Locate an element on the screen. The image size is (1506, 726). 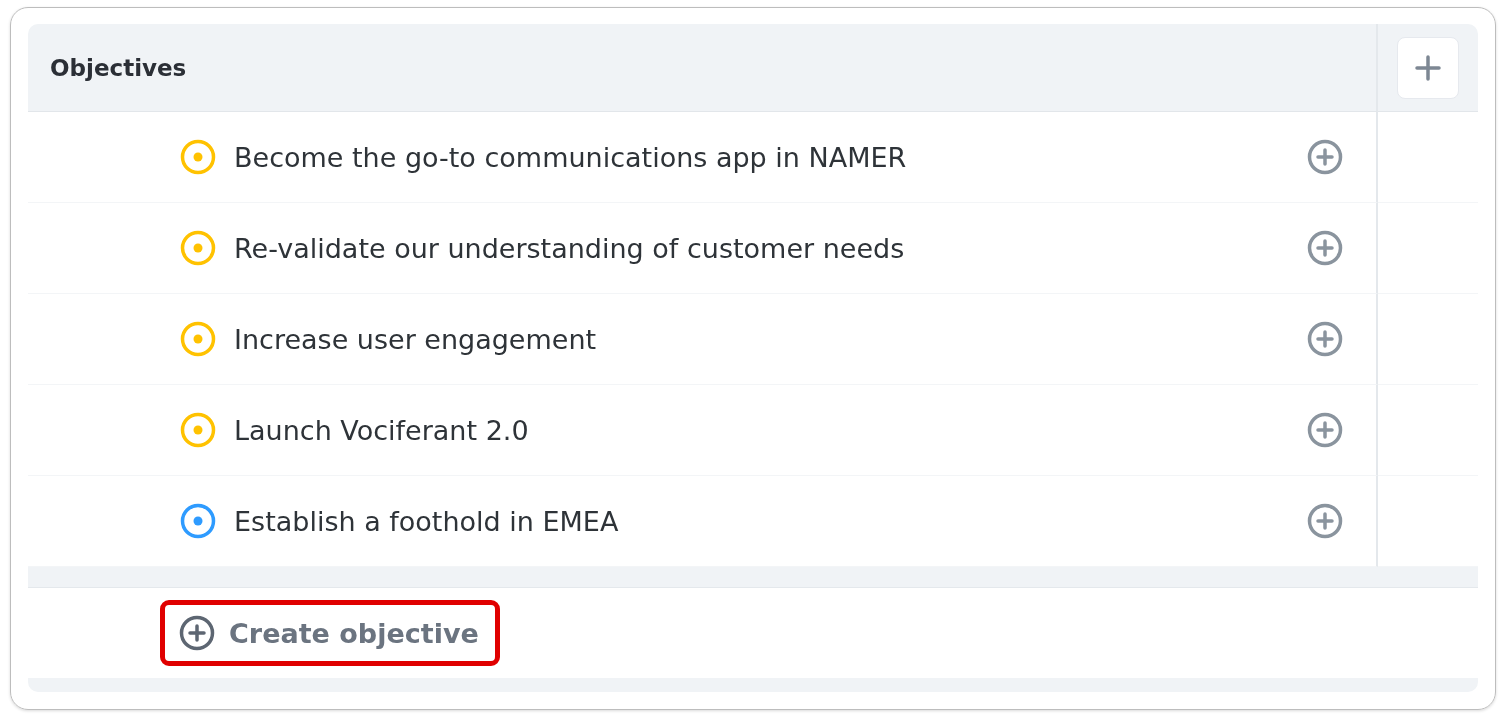
objective-title: Become the go-to communications app in NAMER is located at coordinates (571, 157).